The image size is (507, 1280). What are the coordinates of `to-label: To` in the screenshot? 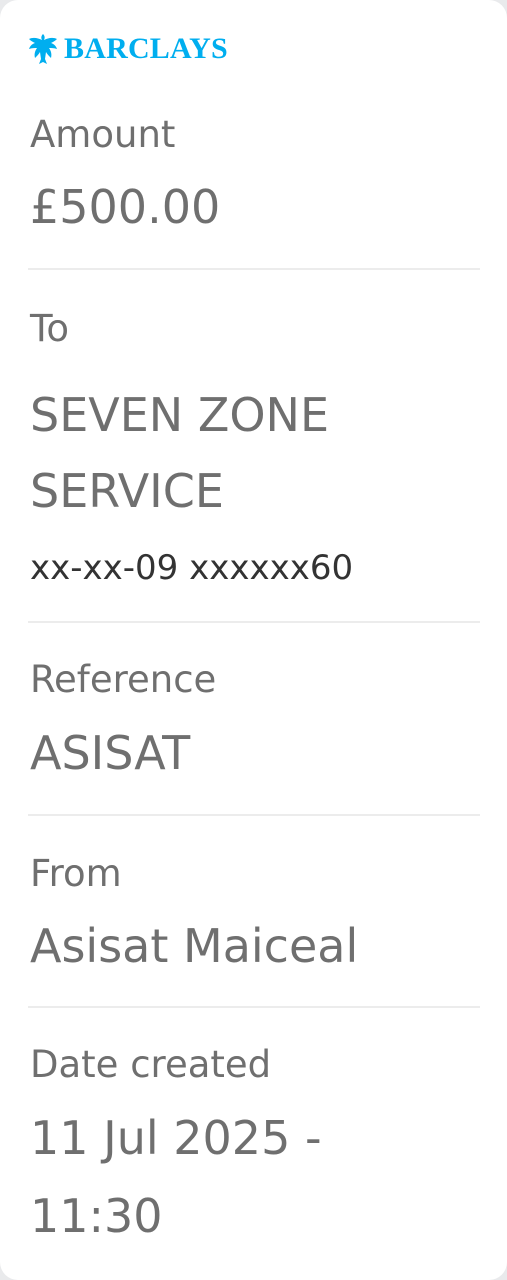 It's located at (49, 328).